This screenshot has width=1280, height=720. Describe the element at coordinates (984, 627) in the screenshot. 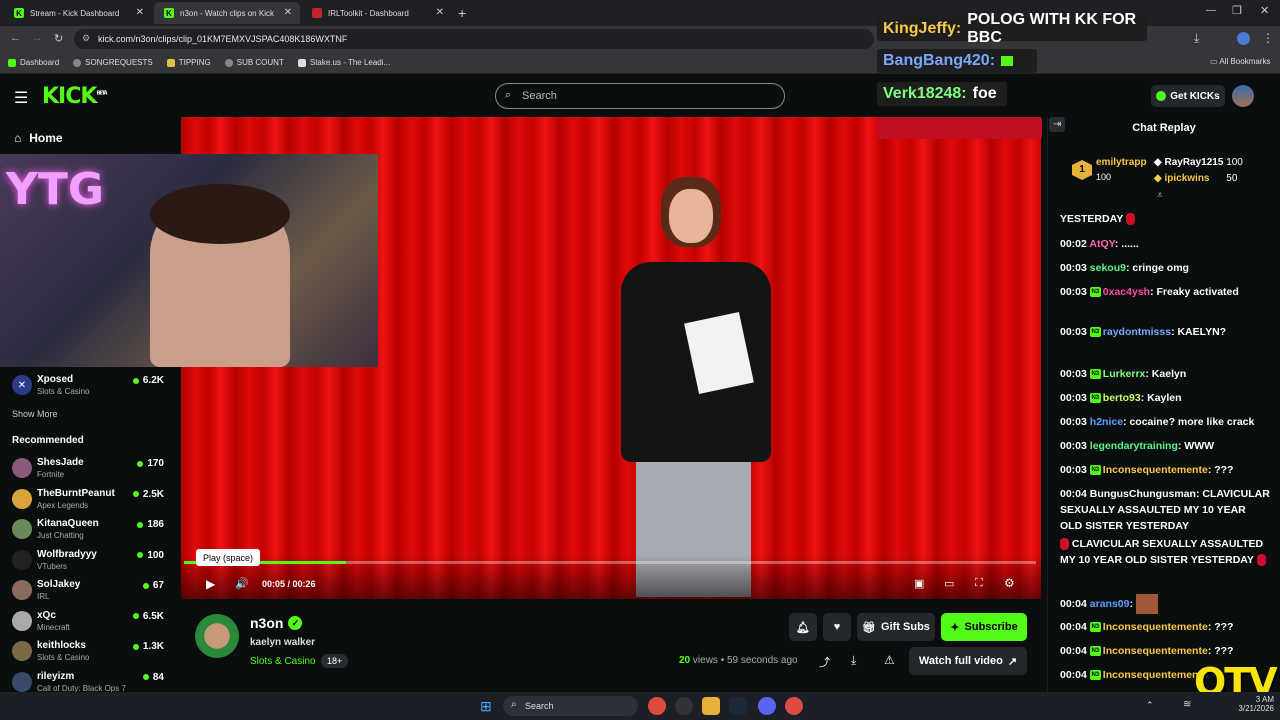

I see `subscribe-button: ✦ Subscribe` at that location.